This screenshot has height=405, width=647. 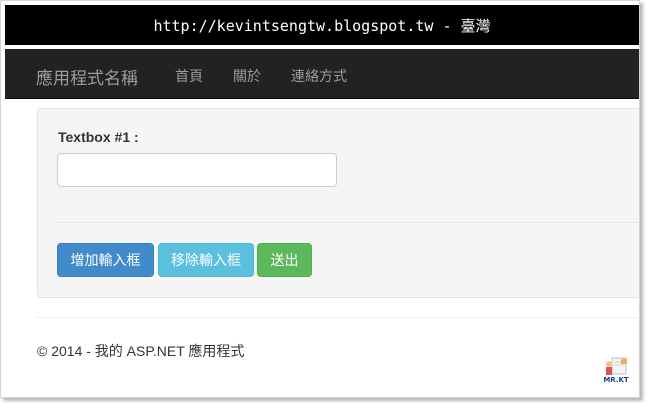 I want to click on add-input-button: 增加輸入框, so click(x=105, y=260).